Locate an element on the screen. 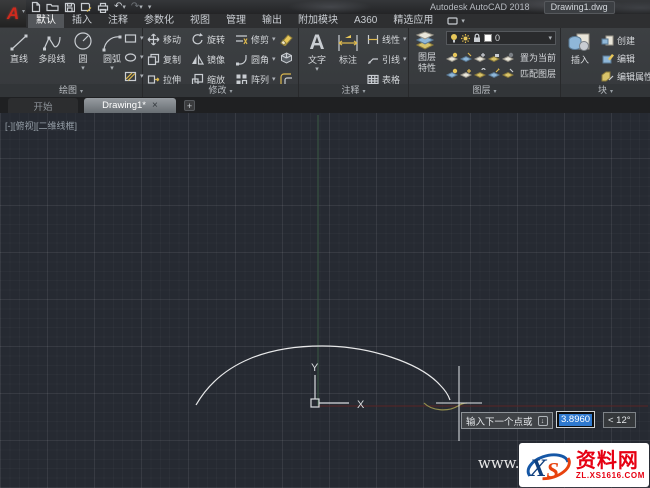 The width and height of the screenshot is (650, 488). file-tab-start: 开始 is located at coordinates (43, 105).